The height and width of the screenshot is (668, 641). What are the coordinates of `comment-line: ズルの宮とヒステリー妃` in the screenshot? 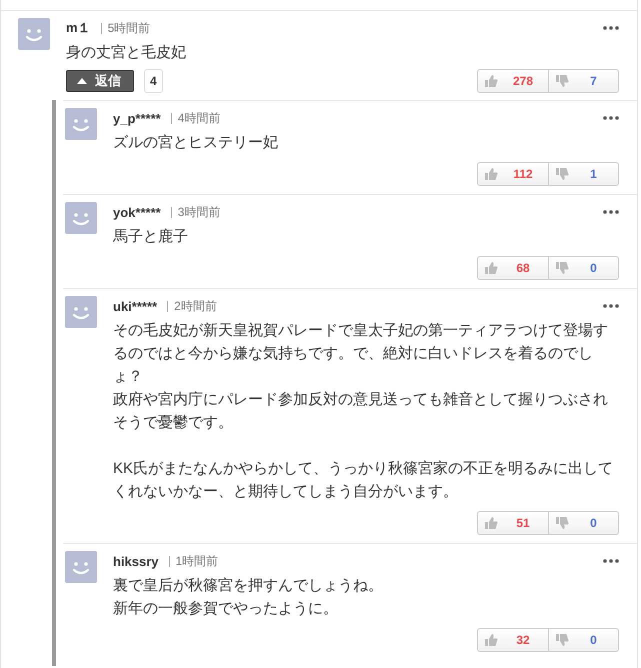 It's located at (196, 143).